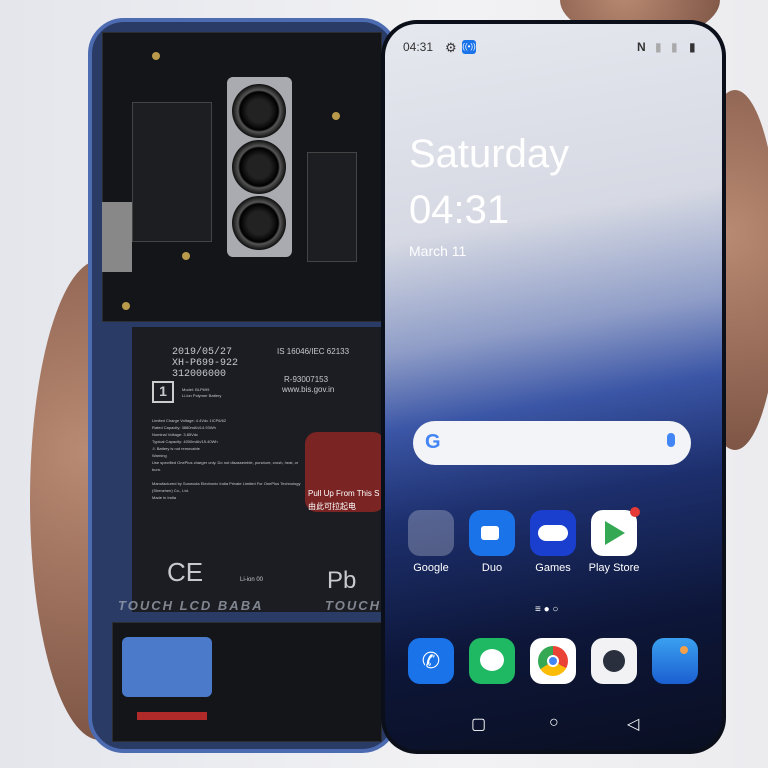 The width and height of the screenshot is (768, 768). I want to click on battery-spec: Nominal Voltage: 3.85Vdc, so click(175, 434).